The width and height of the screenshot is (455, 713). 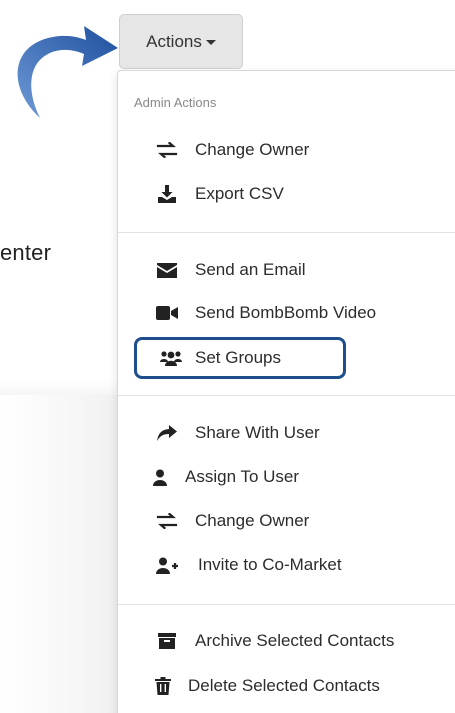 What do you see at coordinates (26, 252) in the screenshot?
I see `partial-text-enter: enter` at bounding box center [26, 252].